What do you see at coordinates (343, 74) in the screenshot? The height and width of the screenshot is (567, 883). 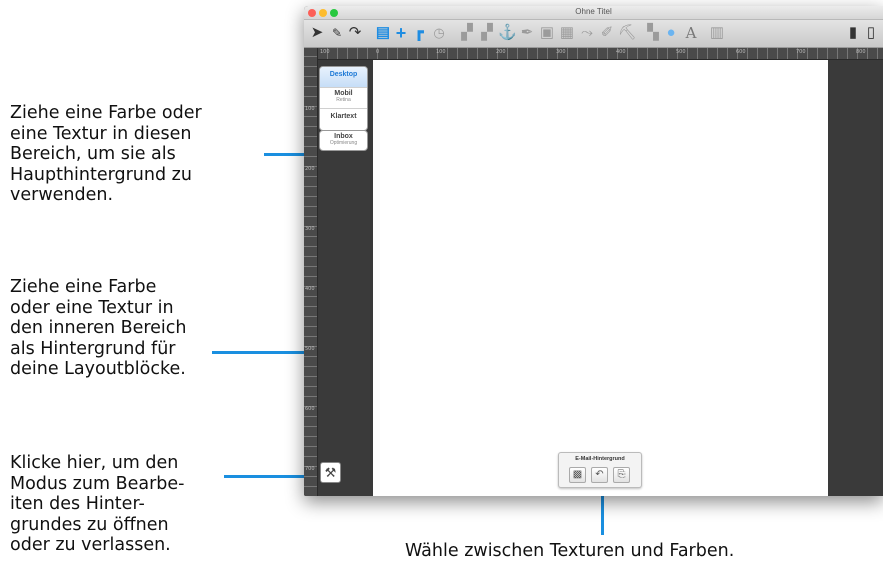 I see `view-desktop-label: Desktop` at bounding box center [343, 74].